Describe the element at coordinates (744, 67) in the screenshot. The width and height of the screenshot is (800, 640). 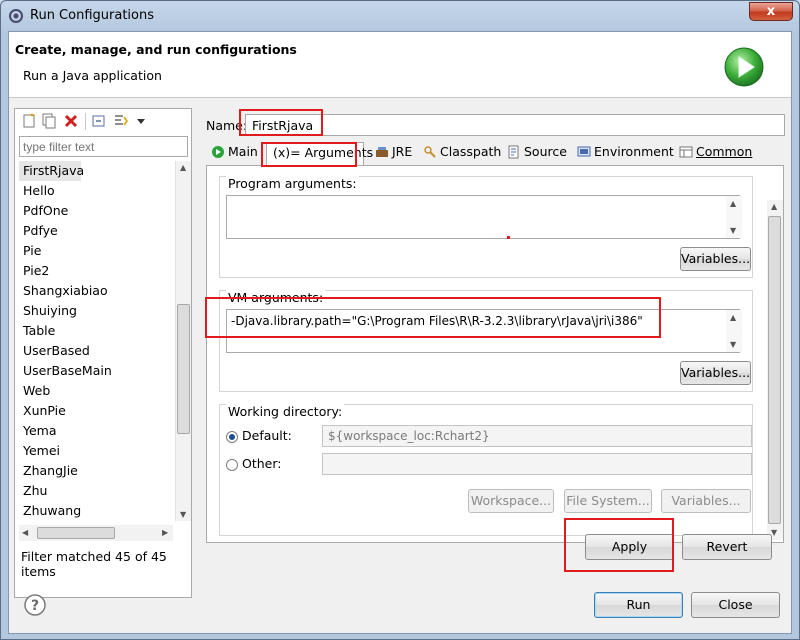
I see `run-play-icon` at that location.